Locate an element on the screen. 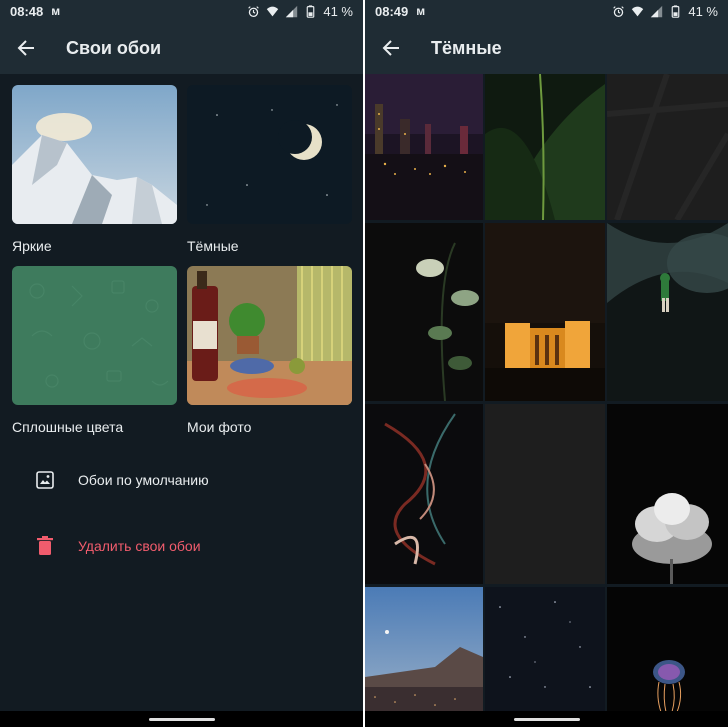 Image resolution: width=728 pixels, height=727 pixels. delete-wallpaper-row: Удалить свои обои is located at coordinates (181, 546).